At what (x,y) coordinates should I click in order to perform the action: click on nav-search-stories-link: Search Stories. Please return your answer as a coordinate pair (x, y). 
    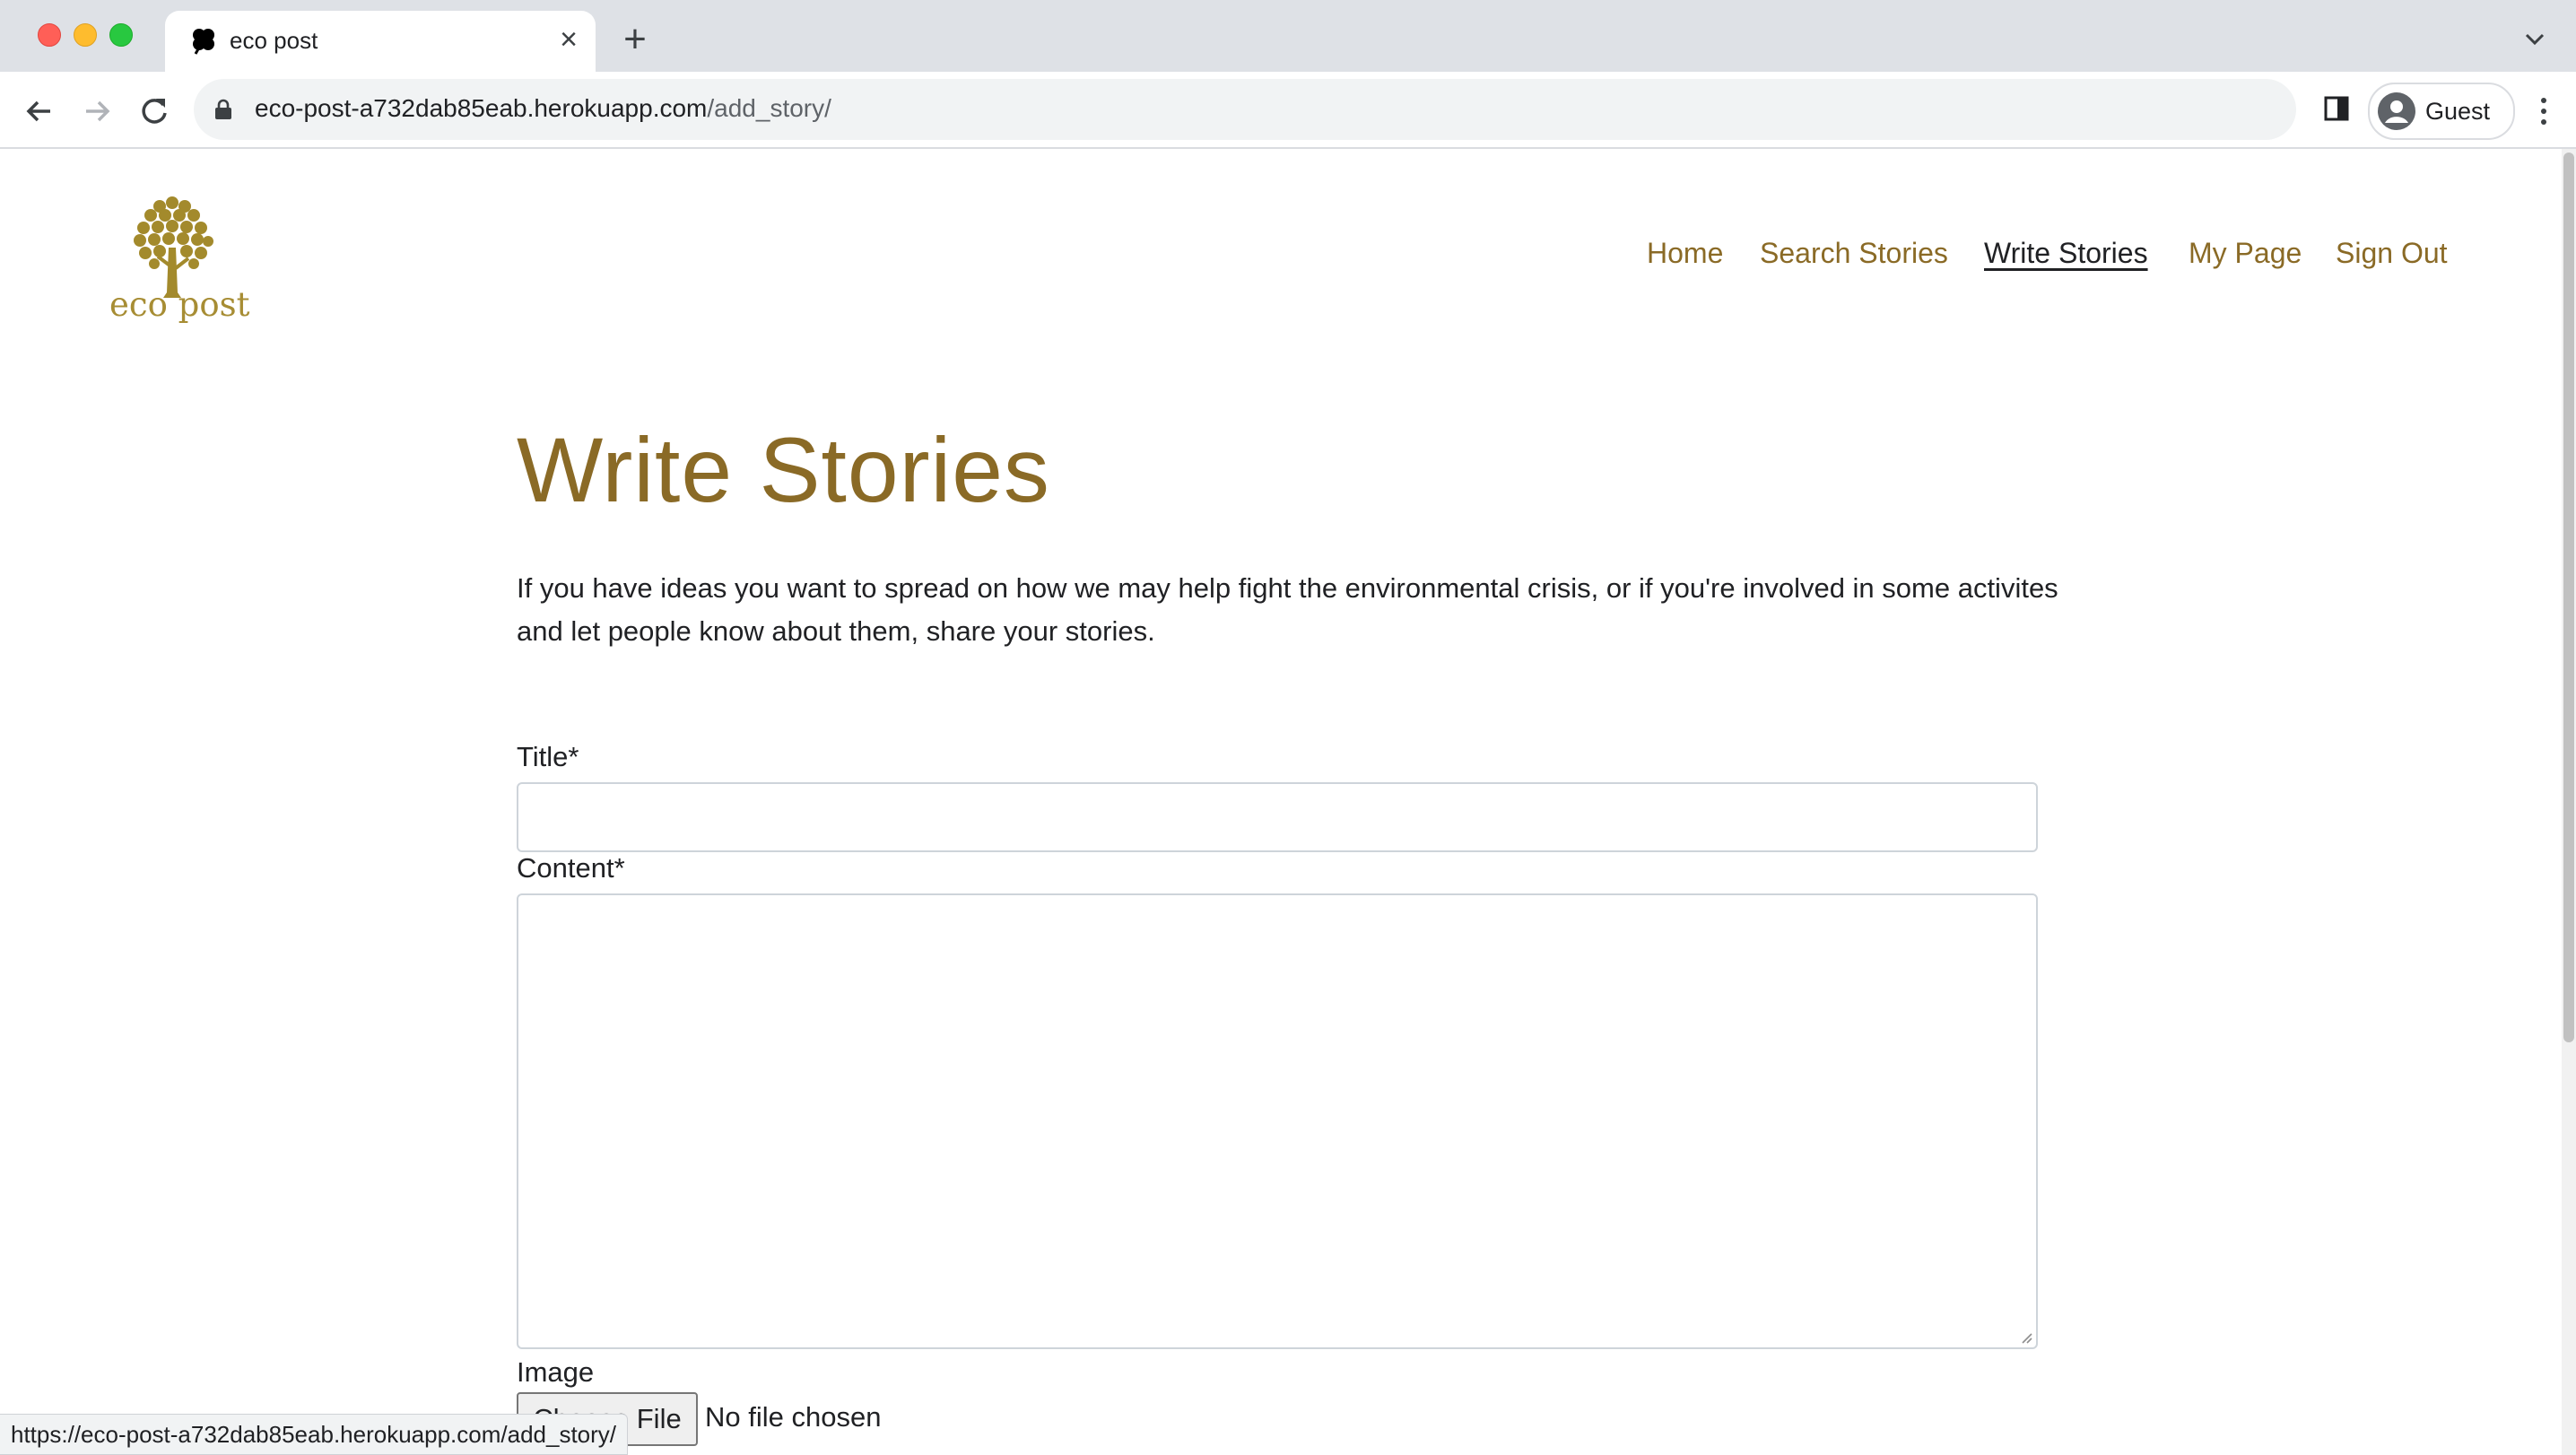
    Looking at the image, I should click on (1854, 253).